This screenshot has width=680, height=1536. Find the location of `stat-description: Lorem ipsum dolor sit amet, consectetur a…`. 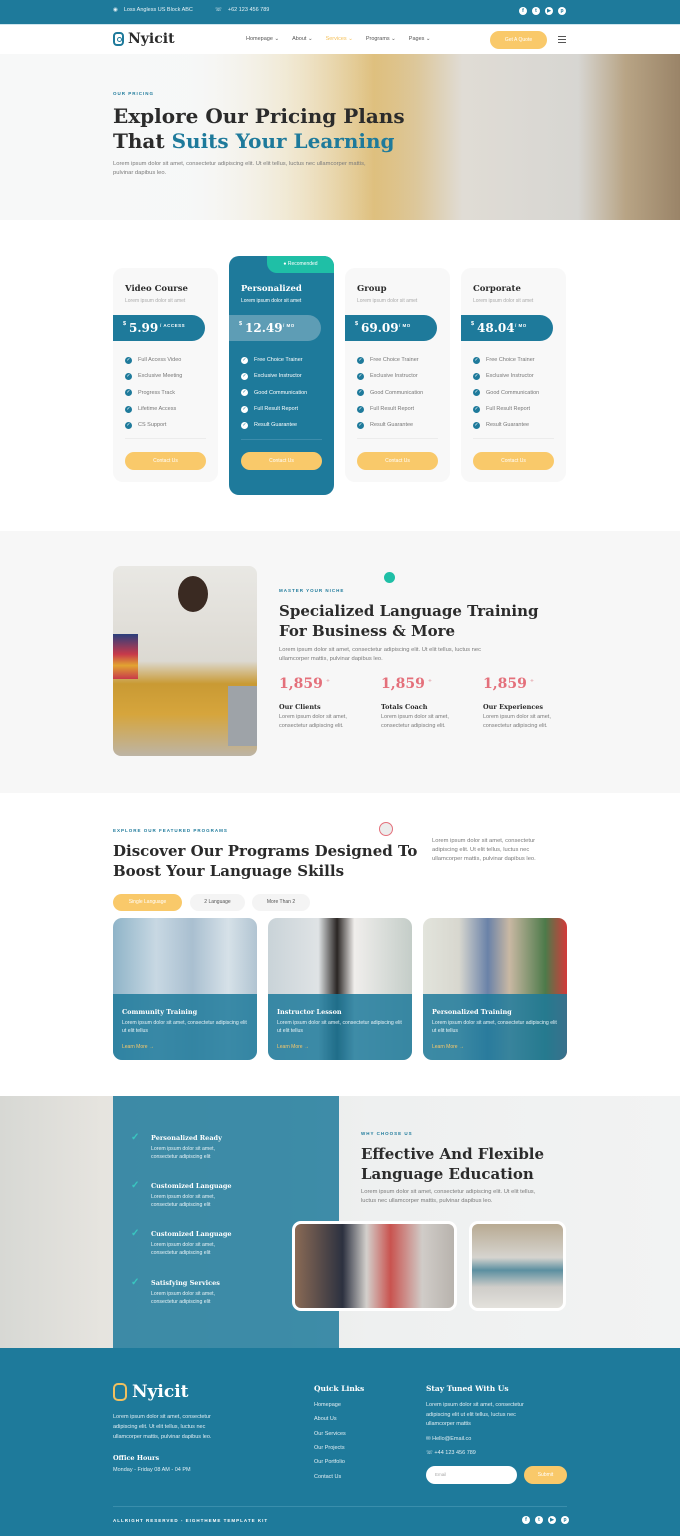

stat-description: Lorem ipsum dolor sit amet, consectetur a… is located at coordinates (313, 721).